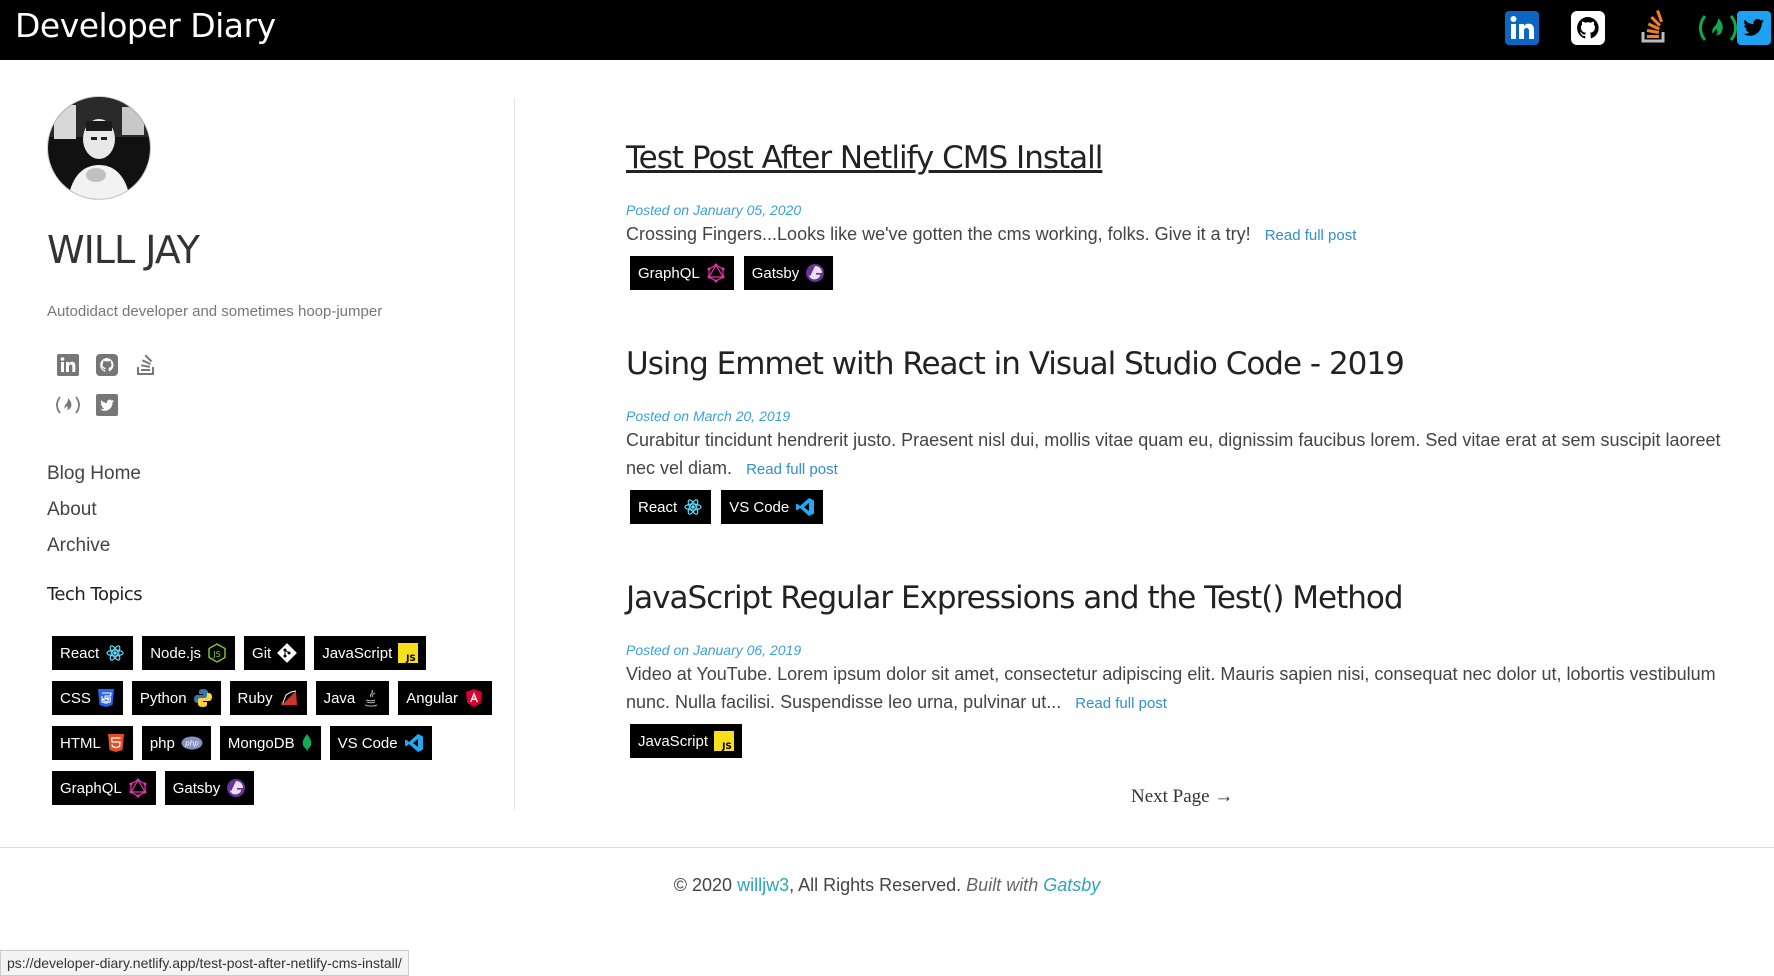 The height and width of the screenshot is (976, 1774). I want to click on tag-gatsby: Gatsby, so click(788, 273).